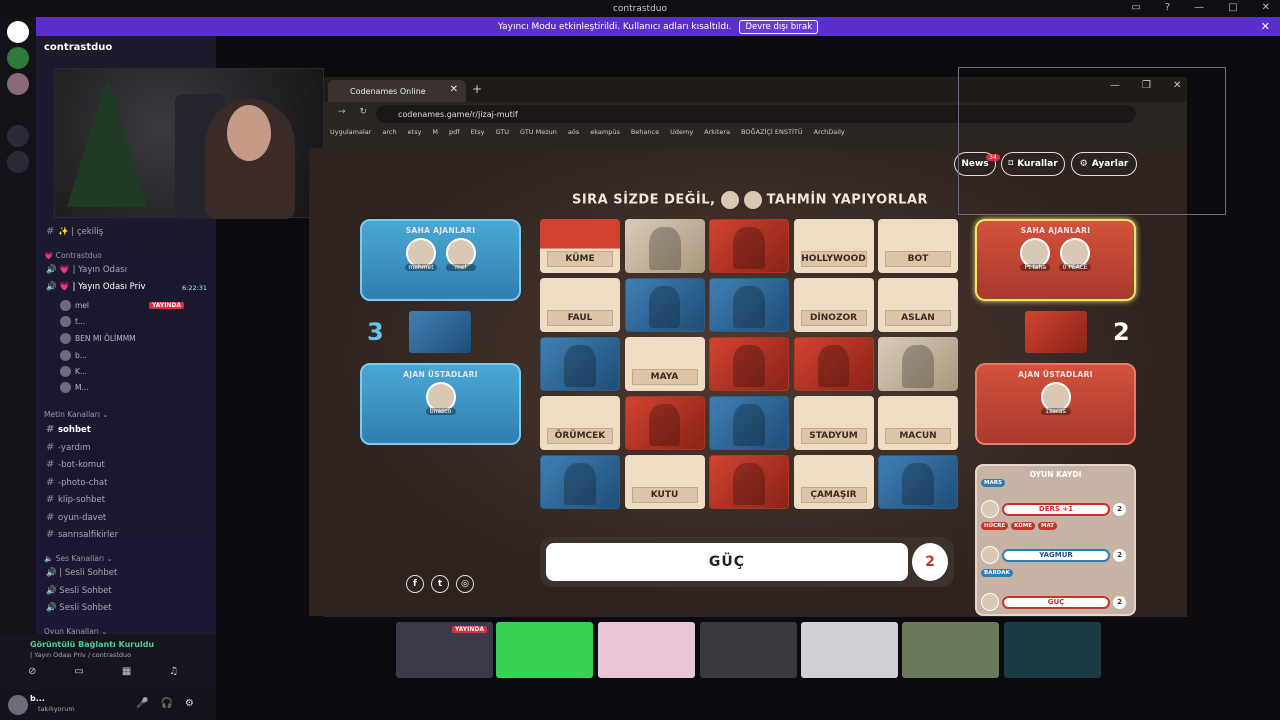 Image resolution: width=1280 pixels, height=720 pixels. I want to click on bookmark: M, so click(435, 135).